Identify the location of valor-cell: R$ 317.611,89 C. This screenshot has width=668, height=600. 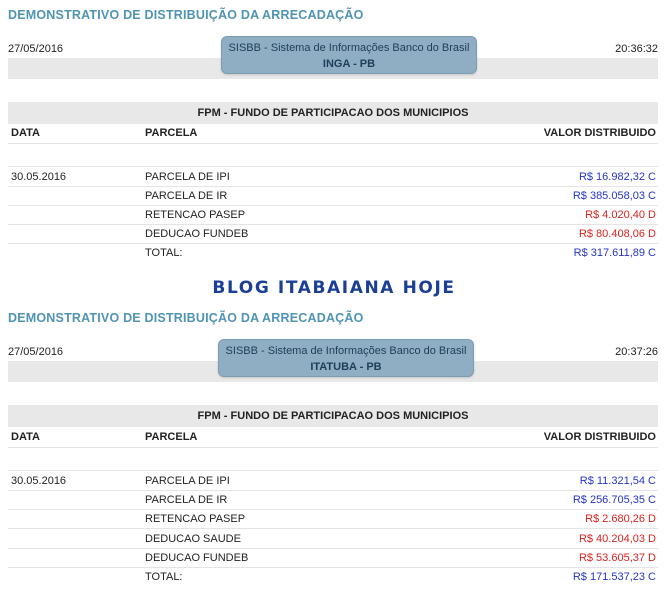
(614, 253).